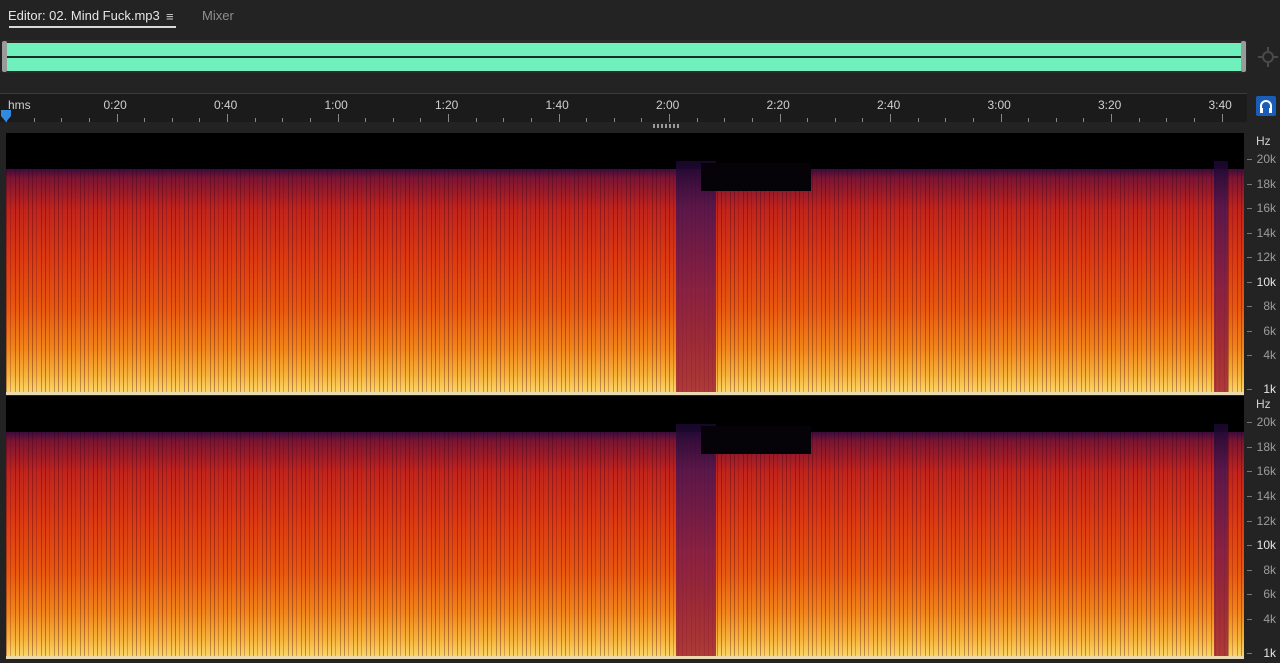 This screenshot has height=663, width=1280. I want to click on ruler-time-label: 1:00, so click(336, 105).